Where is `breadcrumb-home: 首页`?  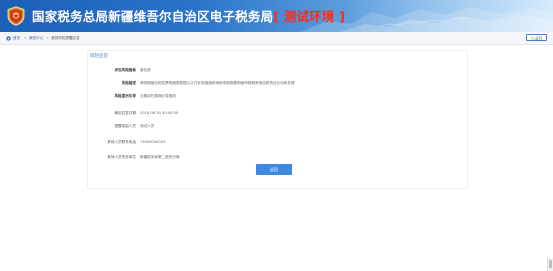 breadcrumb-home: 首页 is located at coordinates (16, 38).